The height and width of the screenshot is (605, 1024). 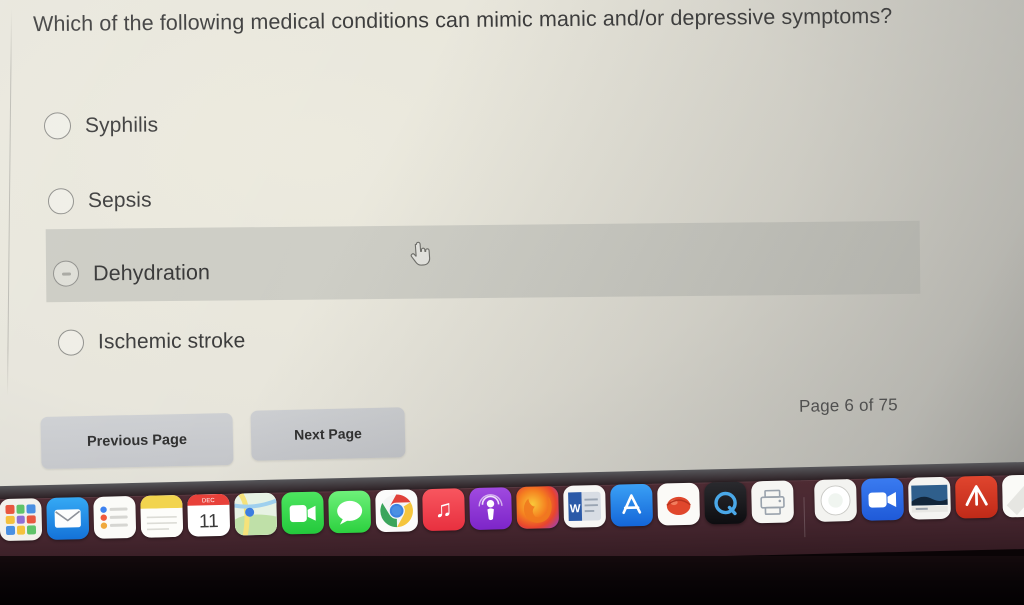 I want to click on photo-booth-icon, so click(x=678, y=505).